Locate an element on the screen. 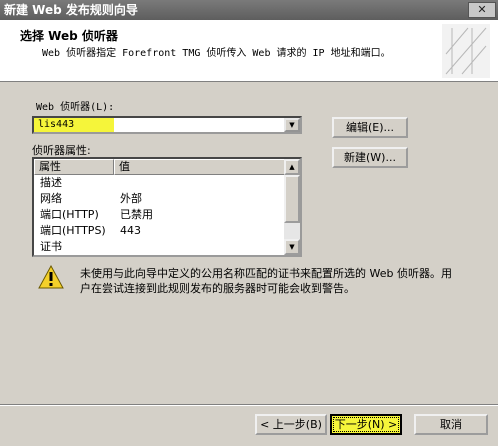  column-header-property: 属性 is located at coordinates (74, 167).